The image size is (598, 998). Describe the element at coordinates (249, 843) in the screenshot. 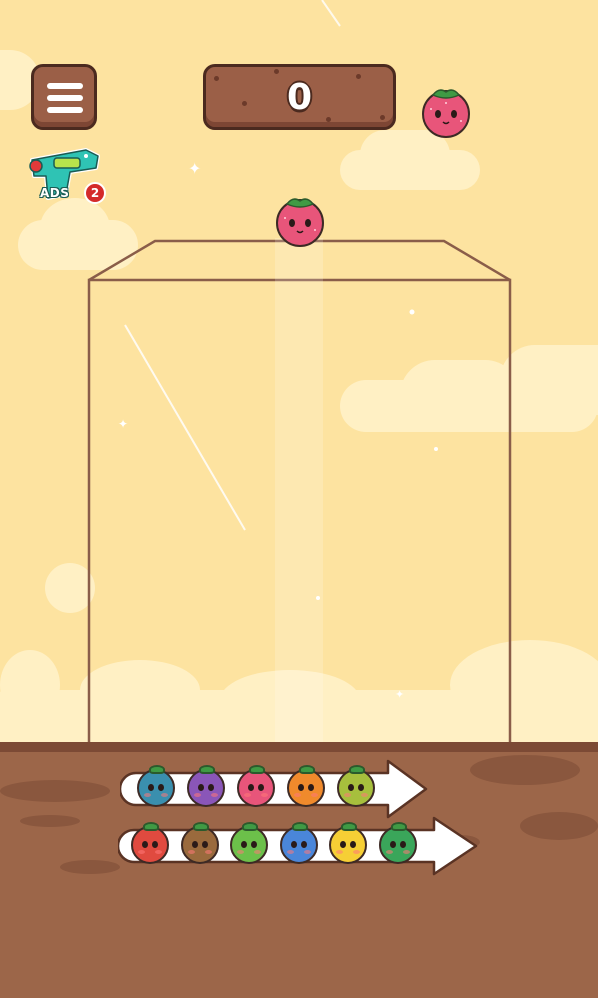

I see `fruit-green-apple` at that location.